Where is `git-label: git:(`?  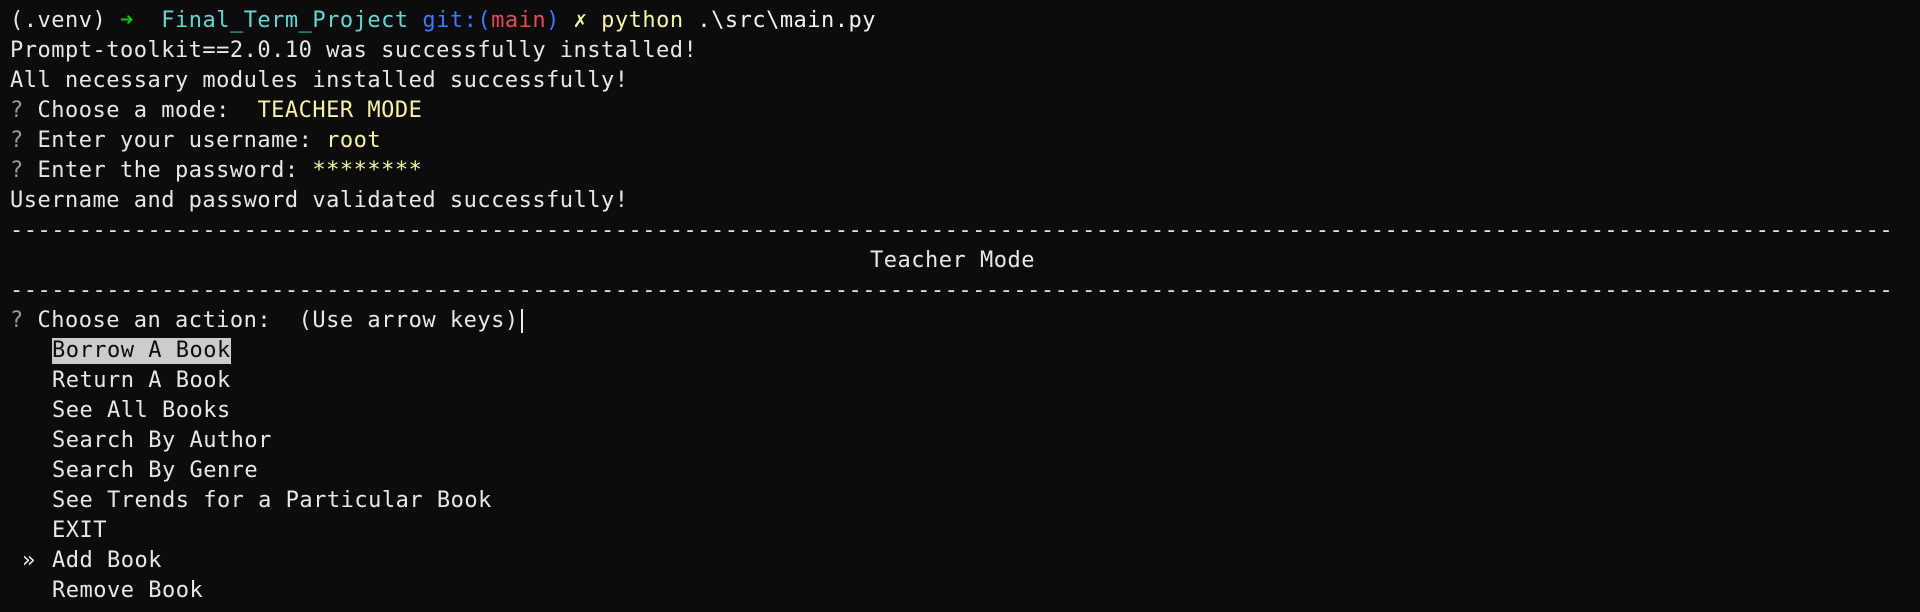
git-label: git:( is located at coordinates (457, 20).